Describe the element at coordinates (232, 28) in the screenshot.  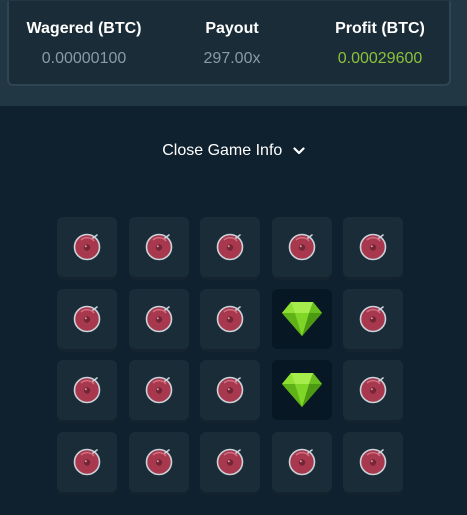
I see `payout-label: Payout` at that location.